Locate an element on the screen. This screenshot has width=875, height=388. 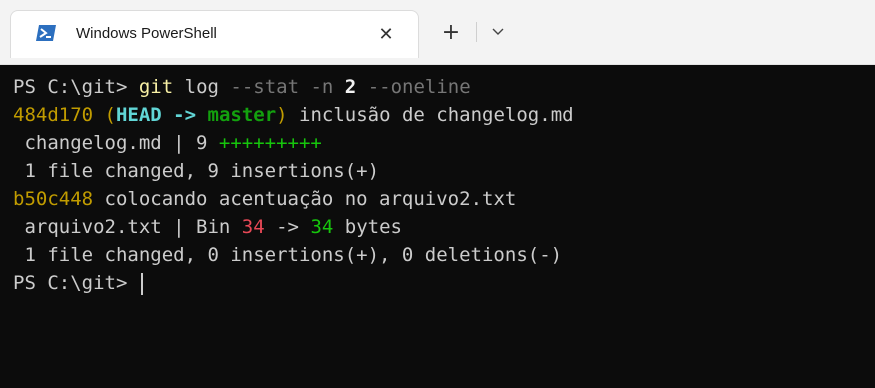
tab-title: Windows PowerShell is located at coordinates (146, 33).